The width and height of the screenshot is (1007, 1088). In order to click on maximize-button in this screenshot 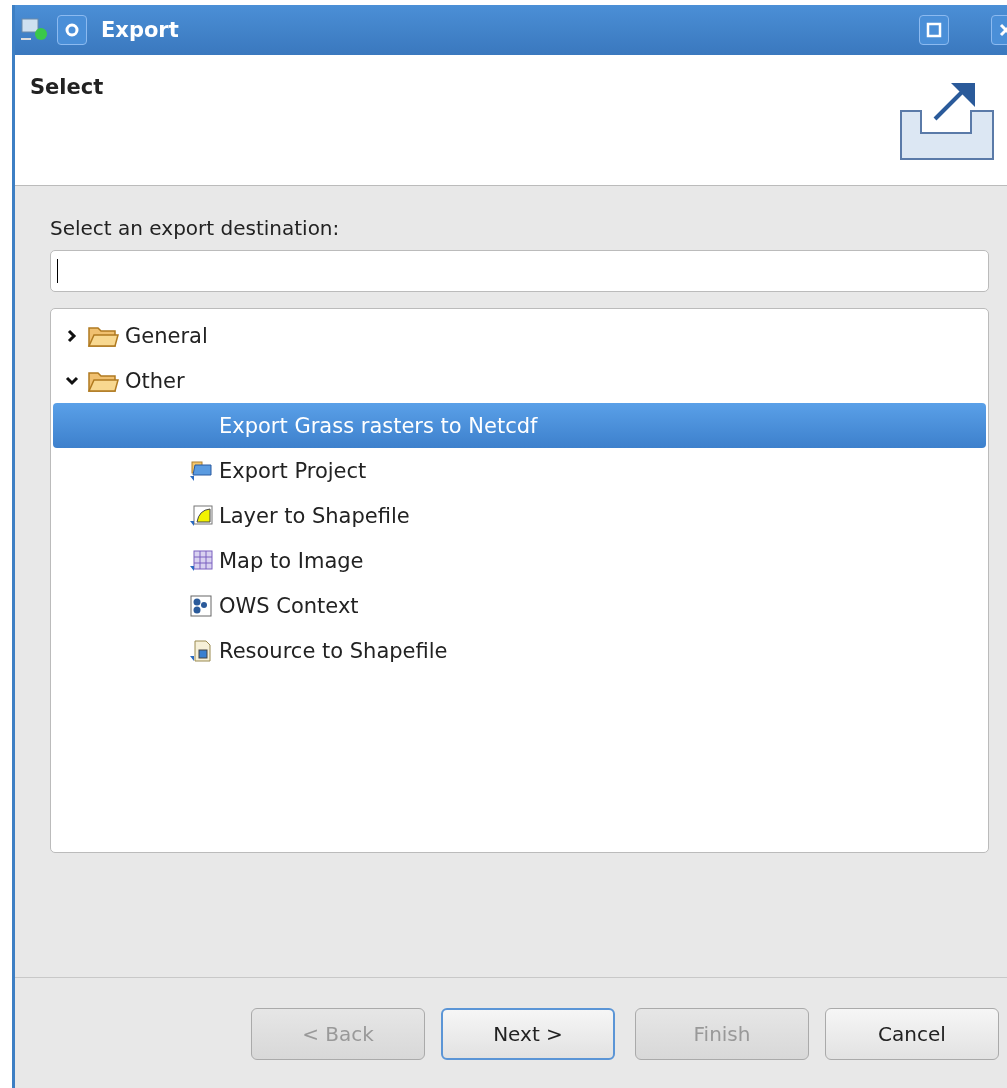, I will do `click(934, 30)`.